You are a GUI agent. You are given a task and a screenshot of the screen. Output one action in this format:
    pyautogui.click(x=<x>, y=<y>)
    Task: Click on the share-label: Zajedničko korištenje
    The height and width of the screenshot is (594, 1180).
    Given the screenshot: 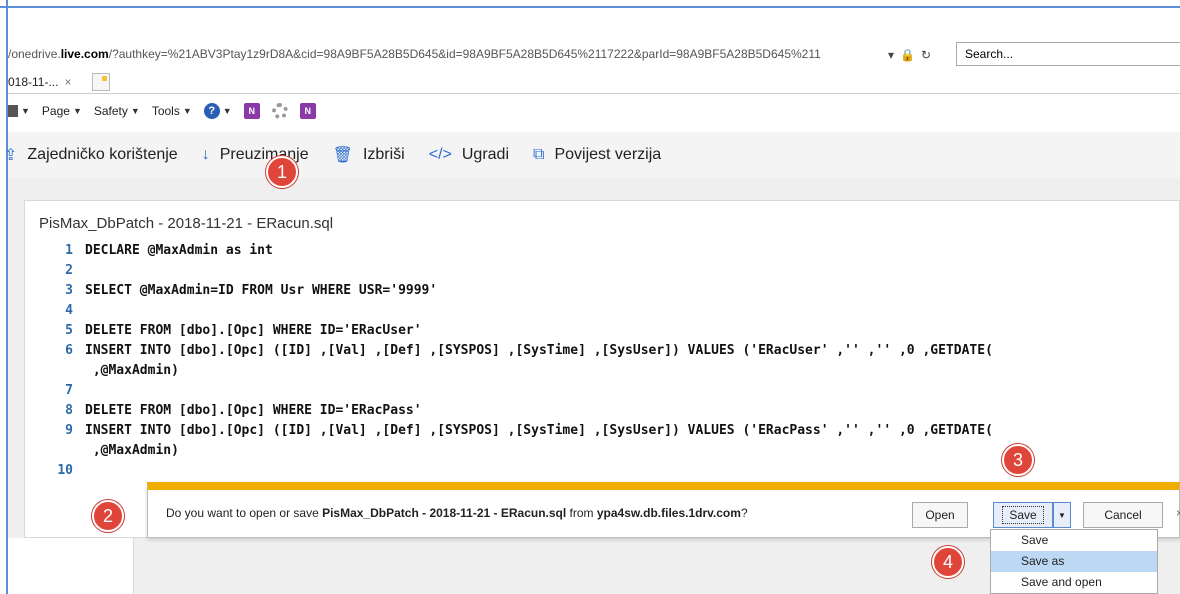 What is the action you would take?
    pyautogui.click(x=102, y=154)
    